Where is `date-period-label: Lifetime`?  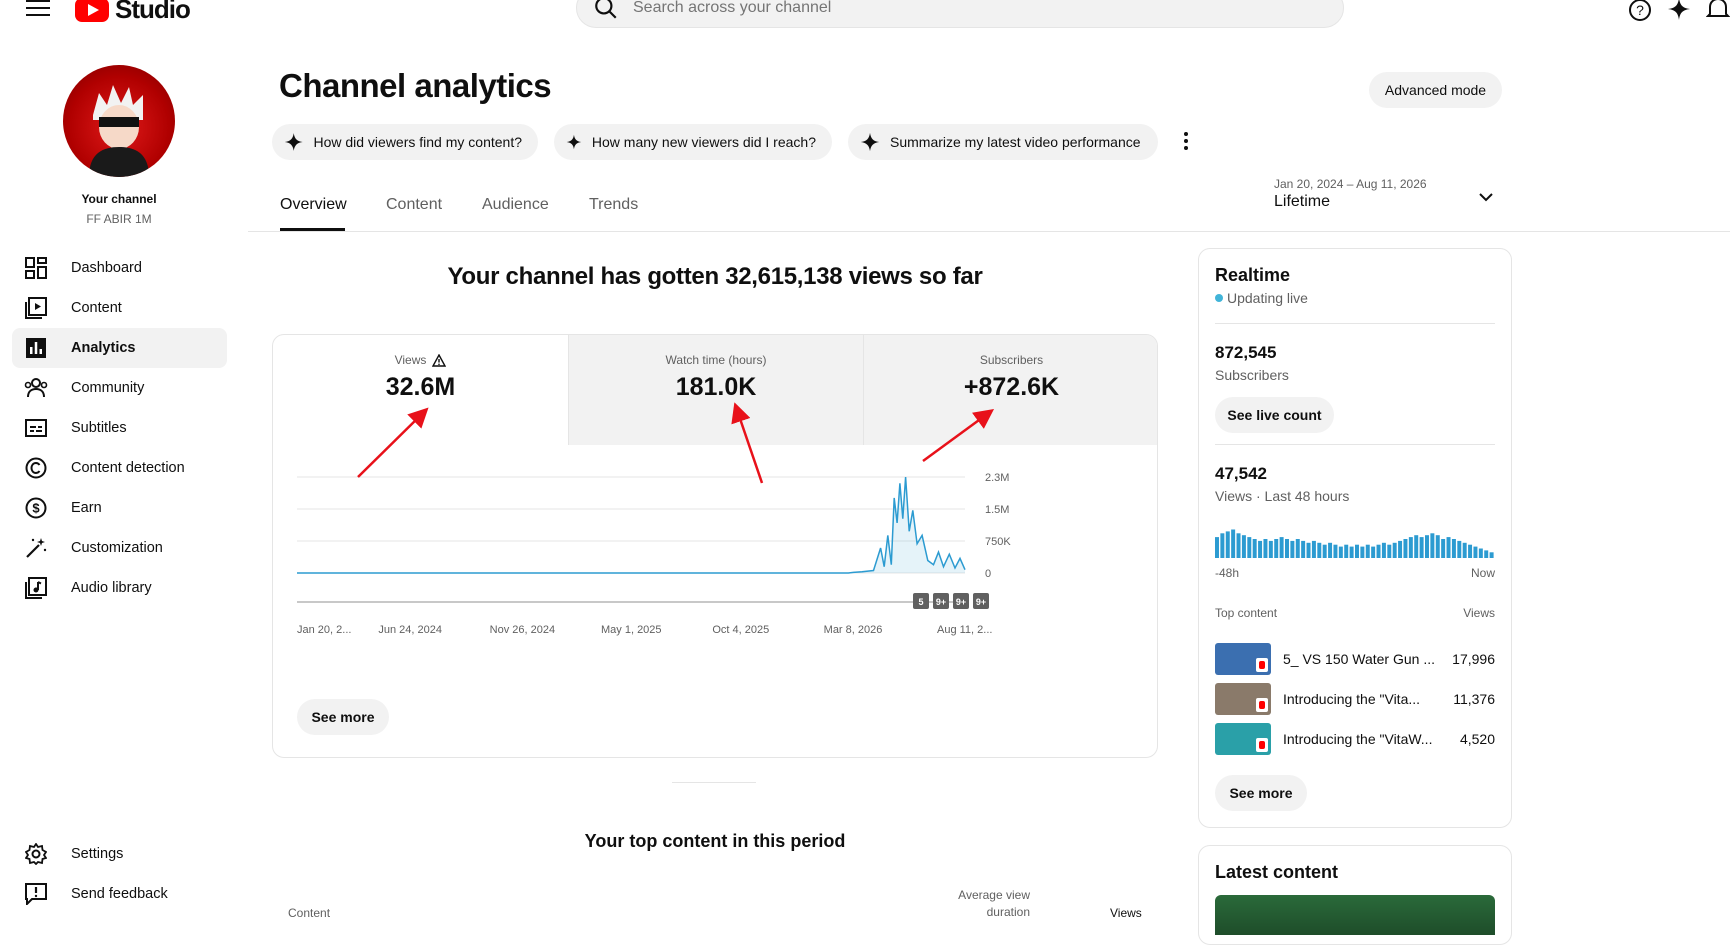 date-period-label: Lifetime is located at coordinates (1302, 202).